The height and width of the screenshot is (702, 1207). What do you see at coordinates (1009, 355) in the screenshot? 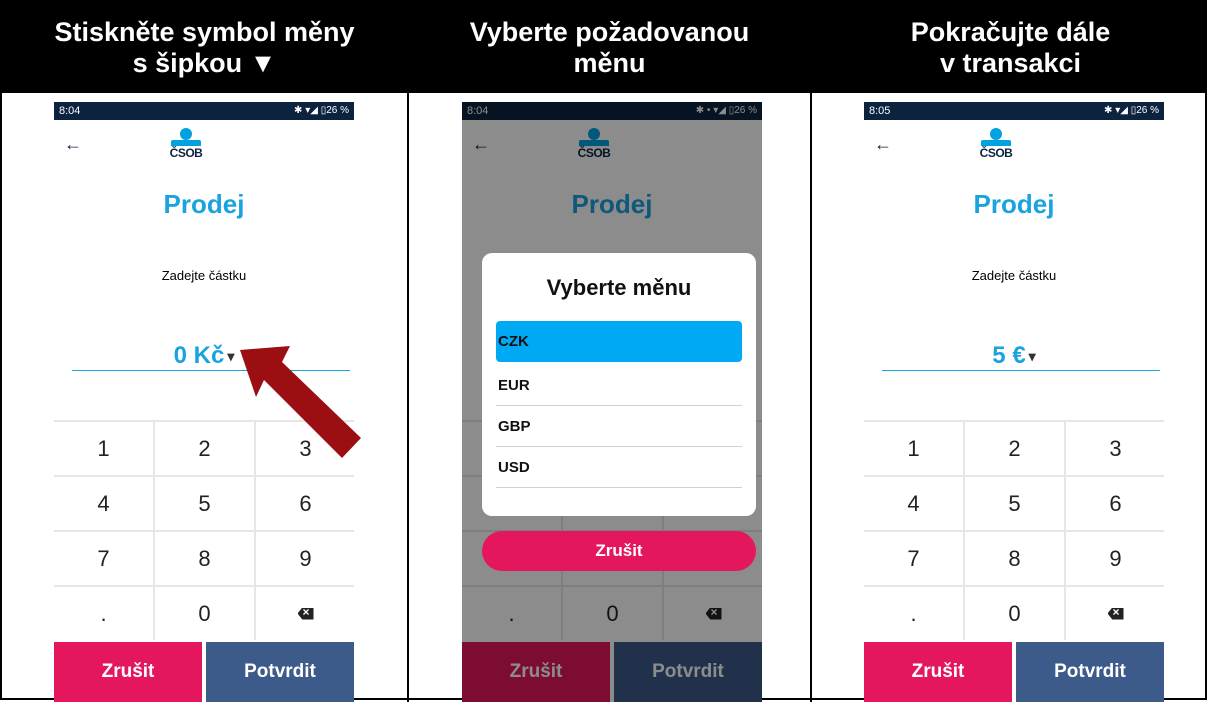
I see `amount-value: 5 €` at bounding box center [1009, 355].